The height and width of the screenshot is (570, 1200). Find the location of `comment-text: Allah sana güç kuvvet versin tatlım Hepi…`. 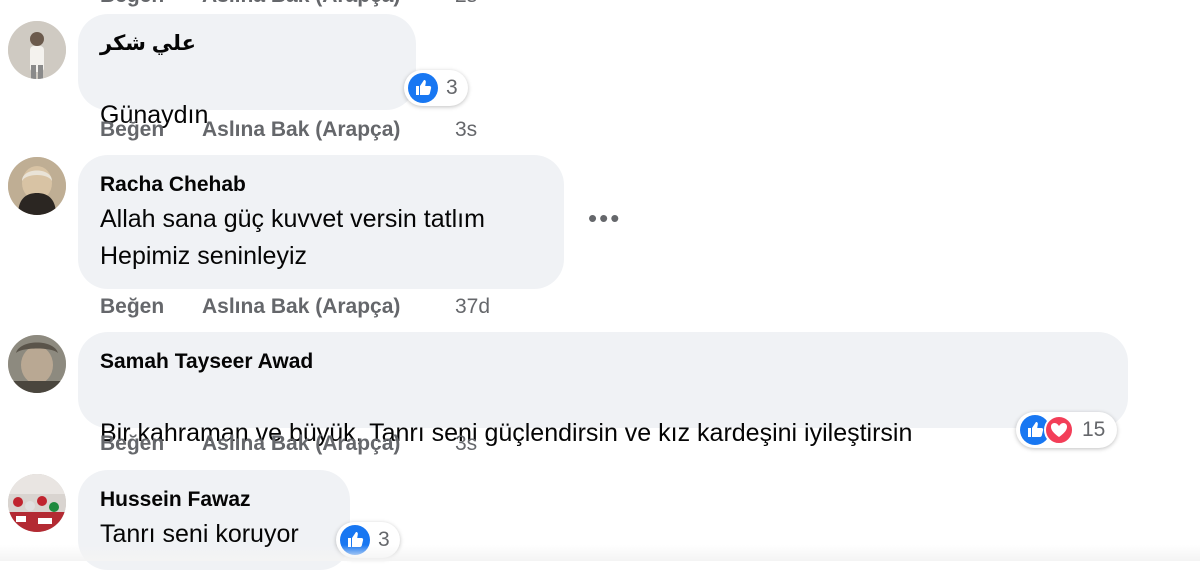

comment-text: Allah sana güç kuvvet versin tatlım Hepi… is located at coordinates (292, 237).